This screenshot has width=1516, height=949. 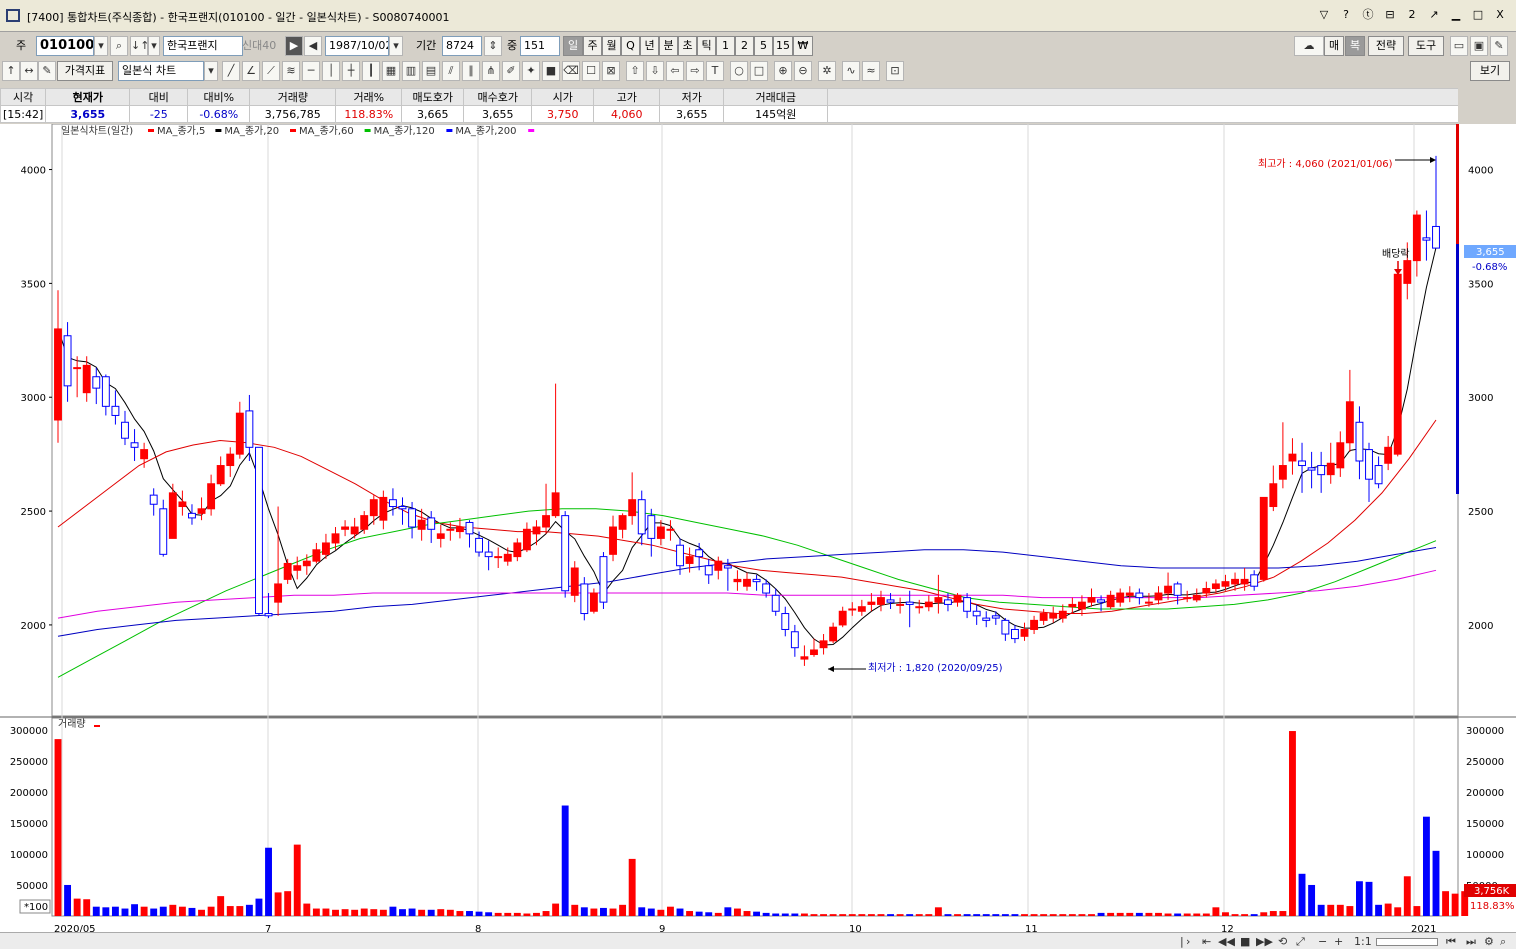 What do you see at coordinates (783, 71) in the screenshot?
I see `zoom-in-icon: ⊕` at bounding box center [783, 71].